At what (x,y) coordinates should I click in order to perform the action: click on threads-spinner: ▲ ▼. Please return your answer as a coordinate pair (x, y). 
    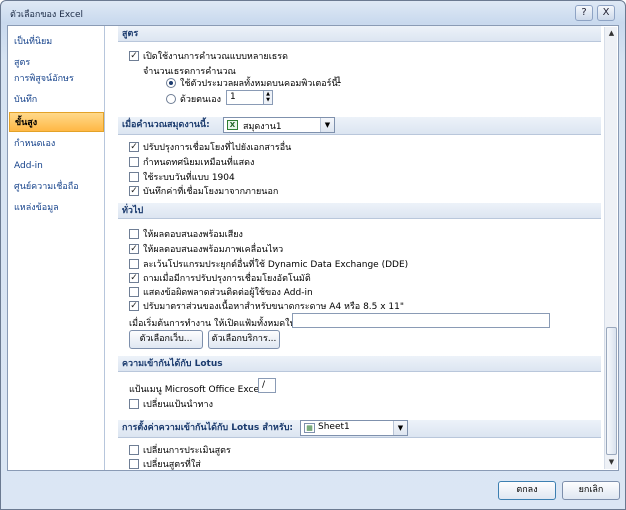
    Looking at the image, I should click on (268, 97).